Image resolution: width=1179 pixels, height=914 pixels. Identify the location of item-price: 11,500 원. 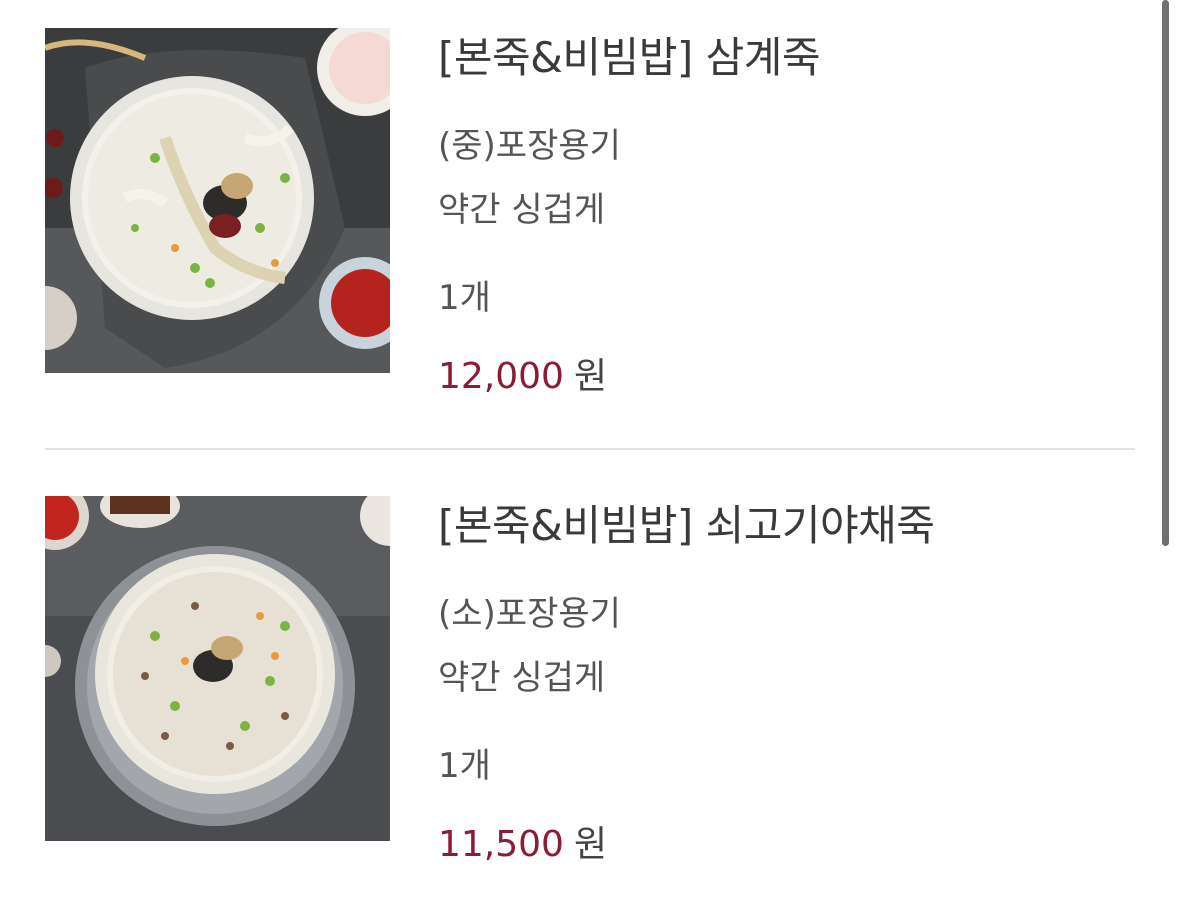
(522, 845).